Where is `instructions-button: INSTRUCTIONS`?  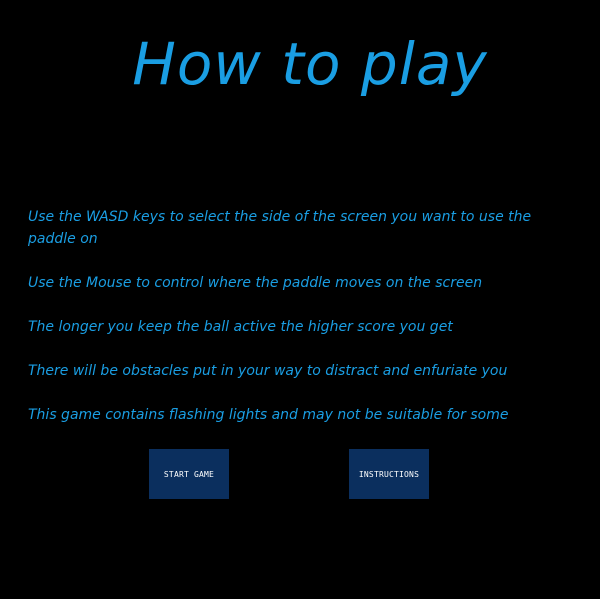 instructions-button: INSTRUCTIONS is located at coordinates (389, 474).